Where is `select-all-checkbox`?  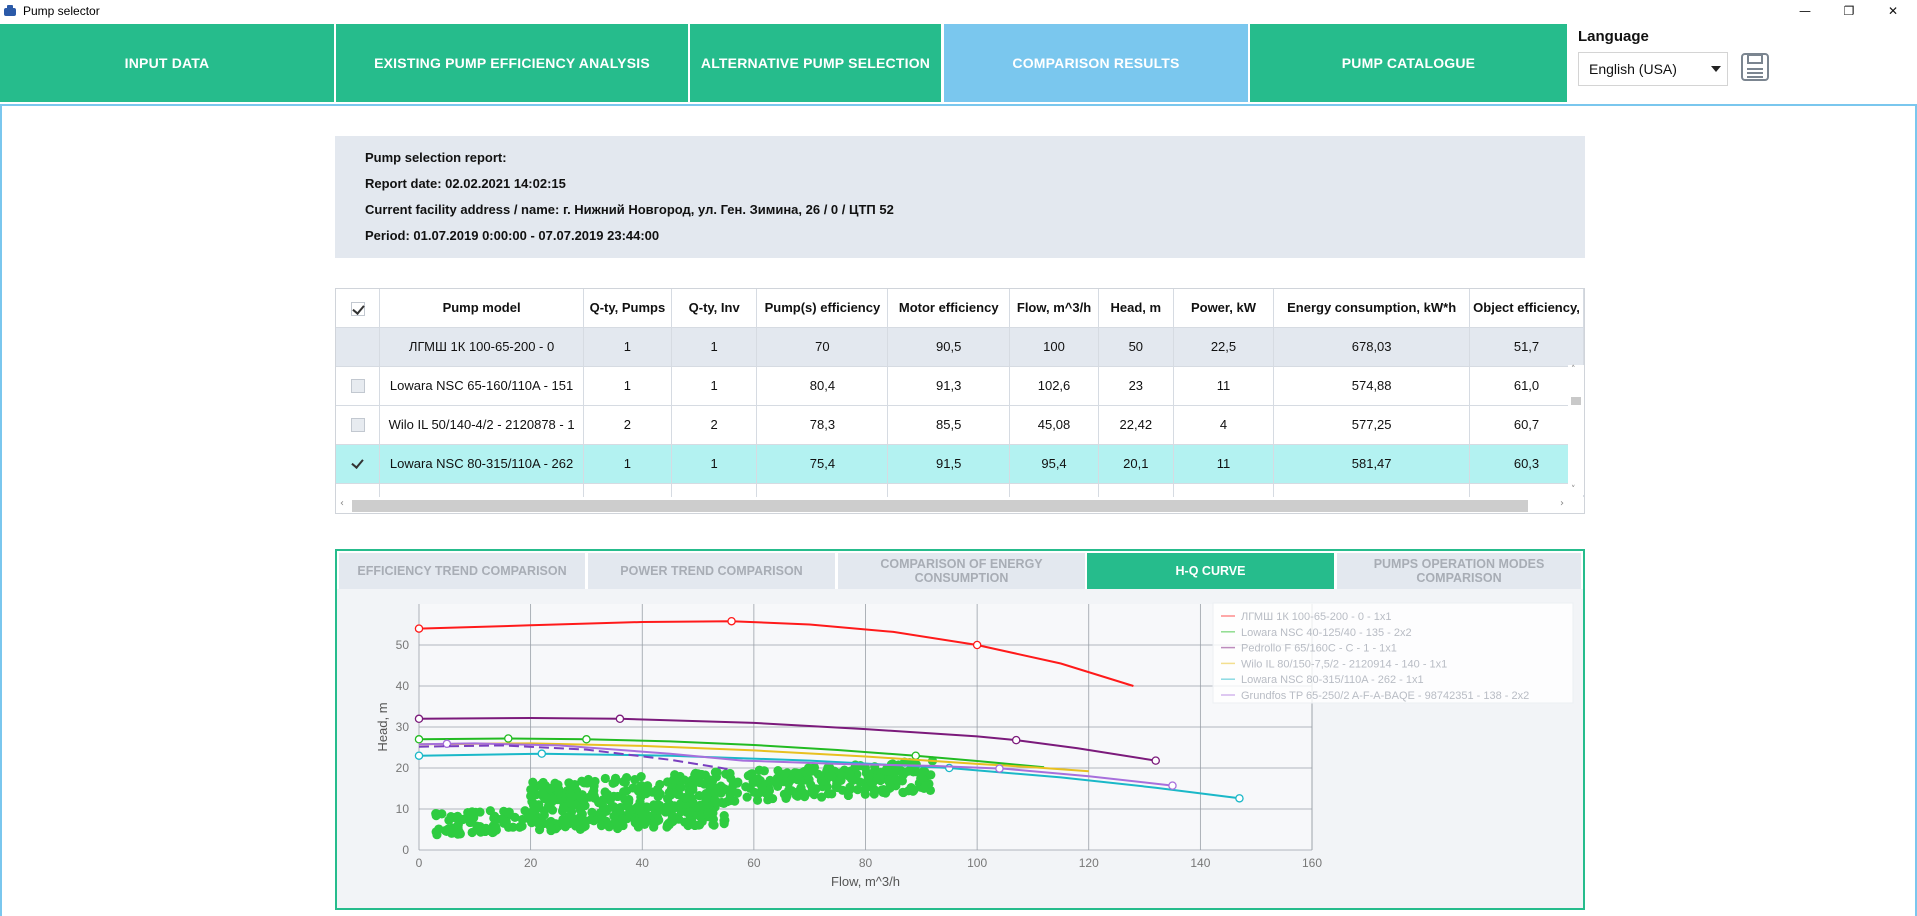
select-all-checkbox is located at coordinates (358, 308).